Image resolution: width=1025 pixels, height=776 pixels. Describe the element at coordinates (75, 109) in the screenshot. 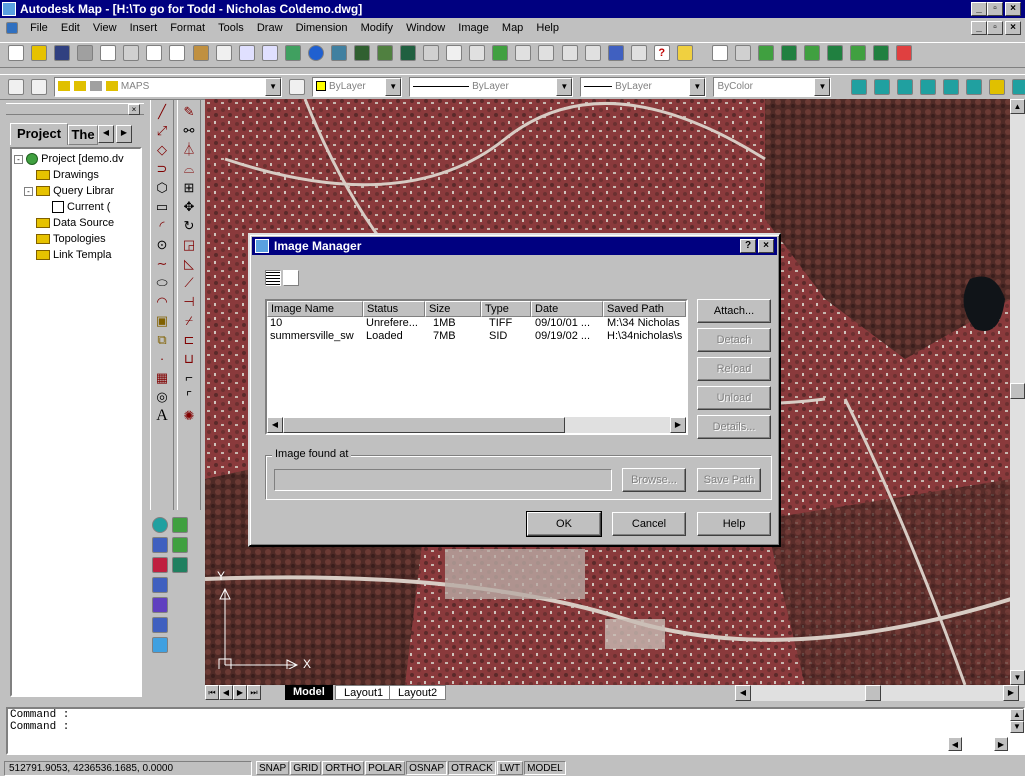

I see `workspace-grip` at that location.